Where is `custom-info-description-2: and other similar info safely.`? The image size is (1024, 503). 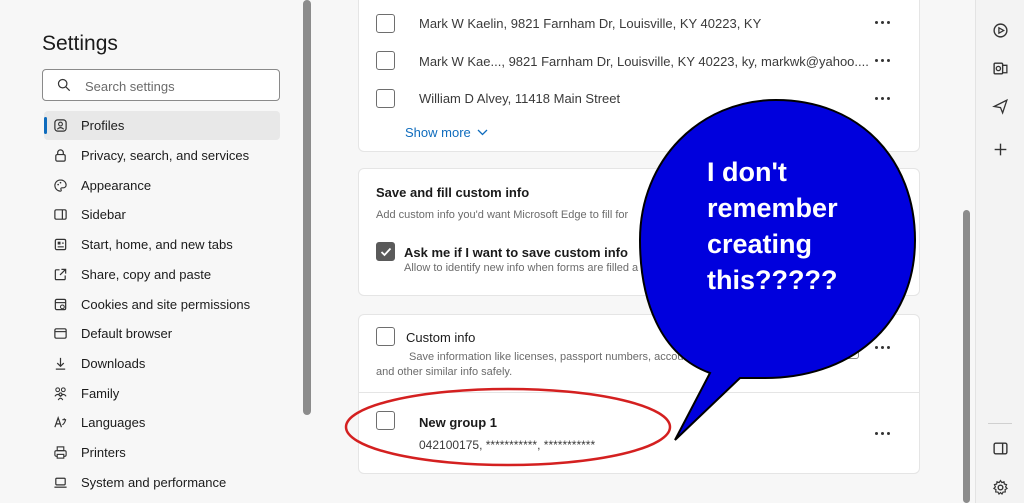 custom-info-description-2: and other similar info safely. is located at coordinates (444, 372).